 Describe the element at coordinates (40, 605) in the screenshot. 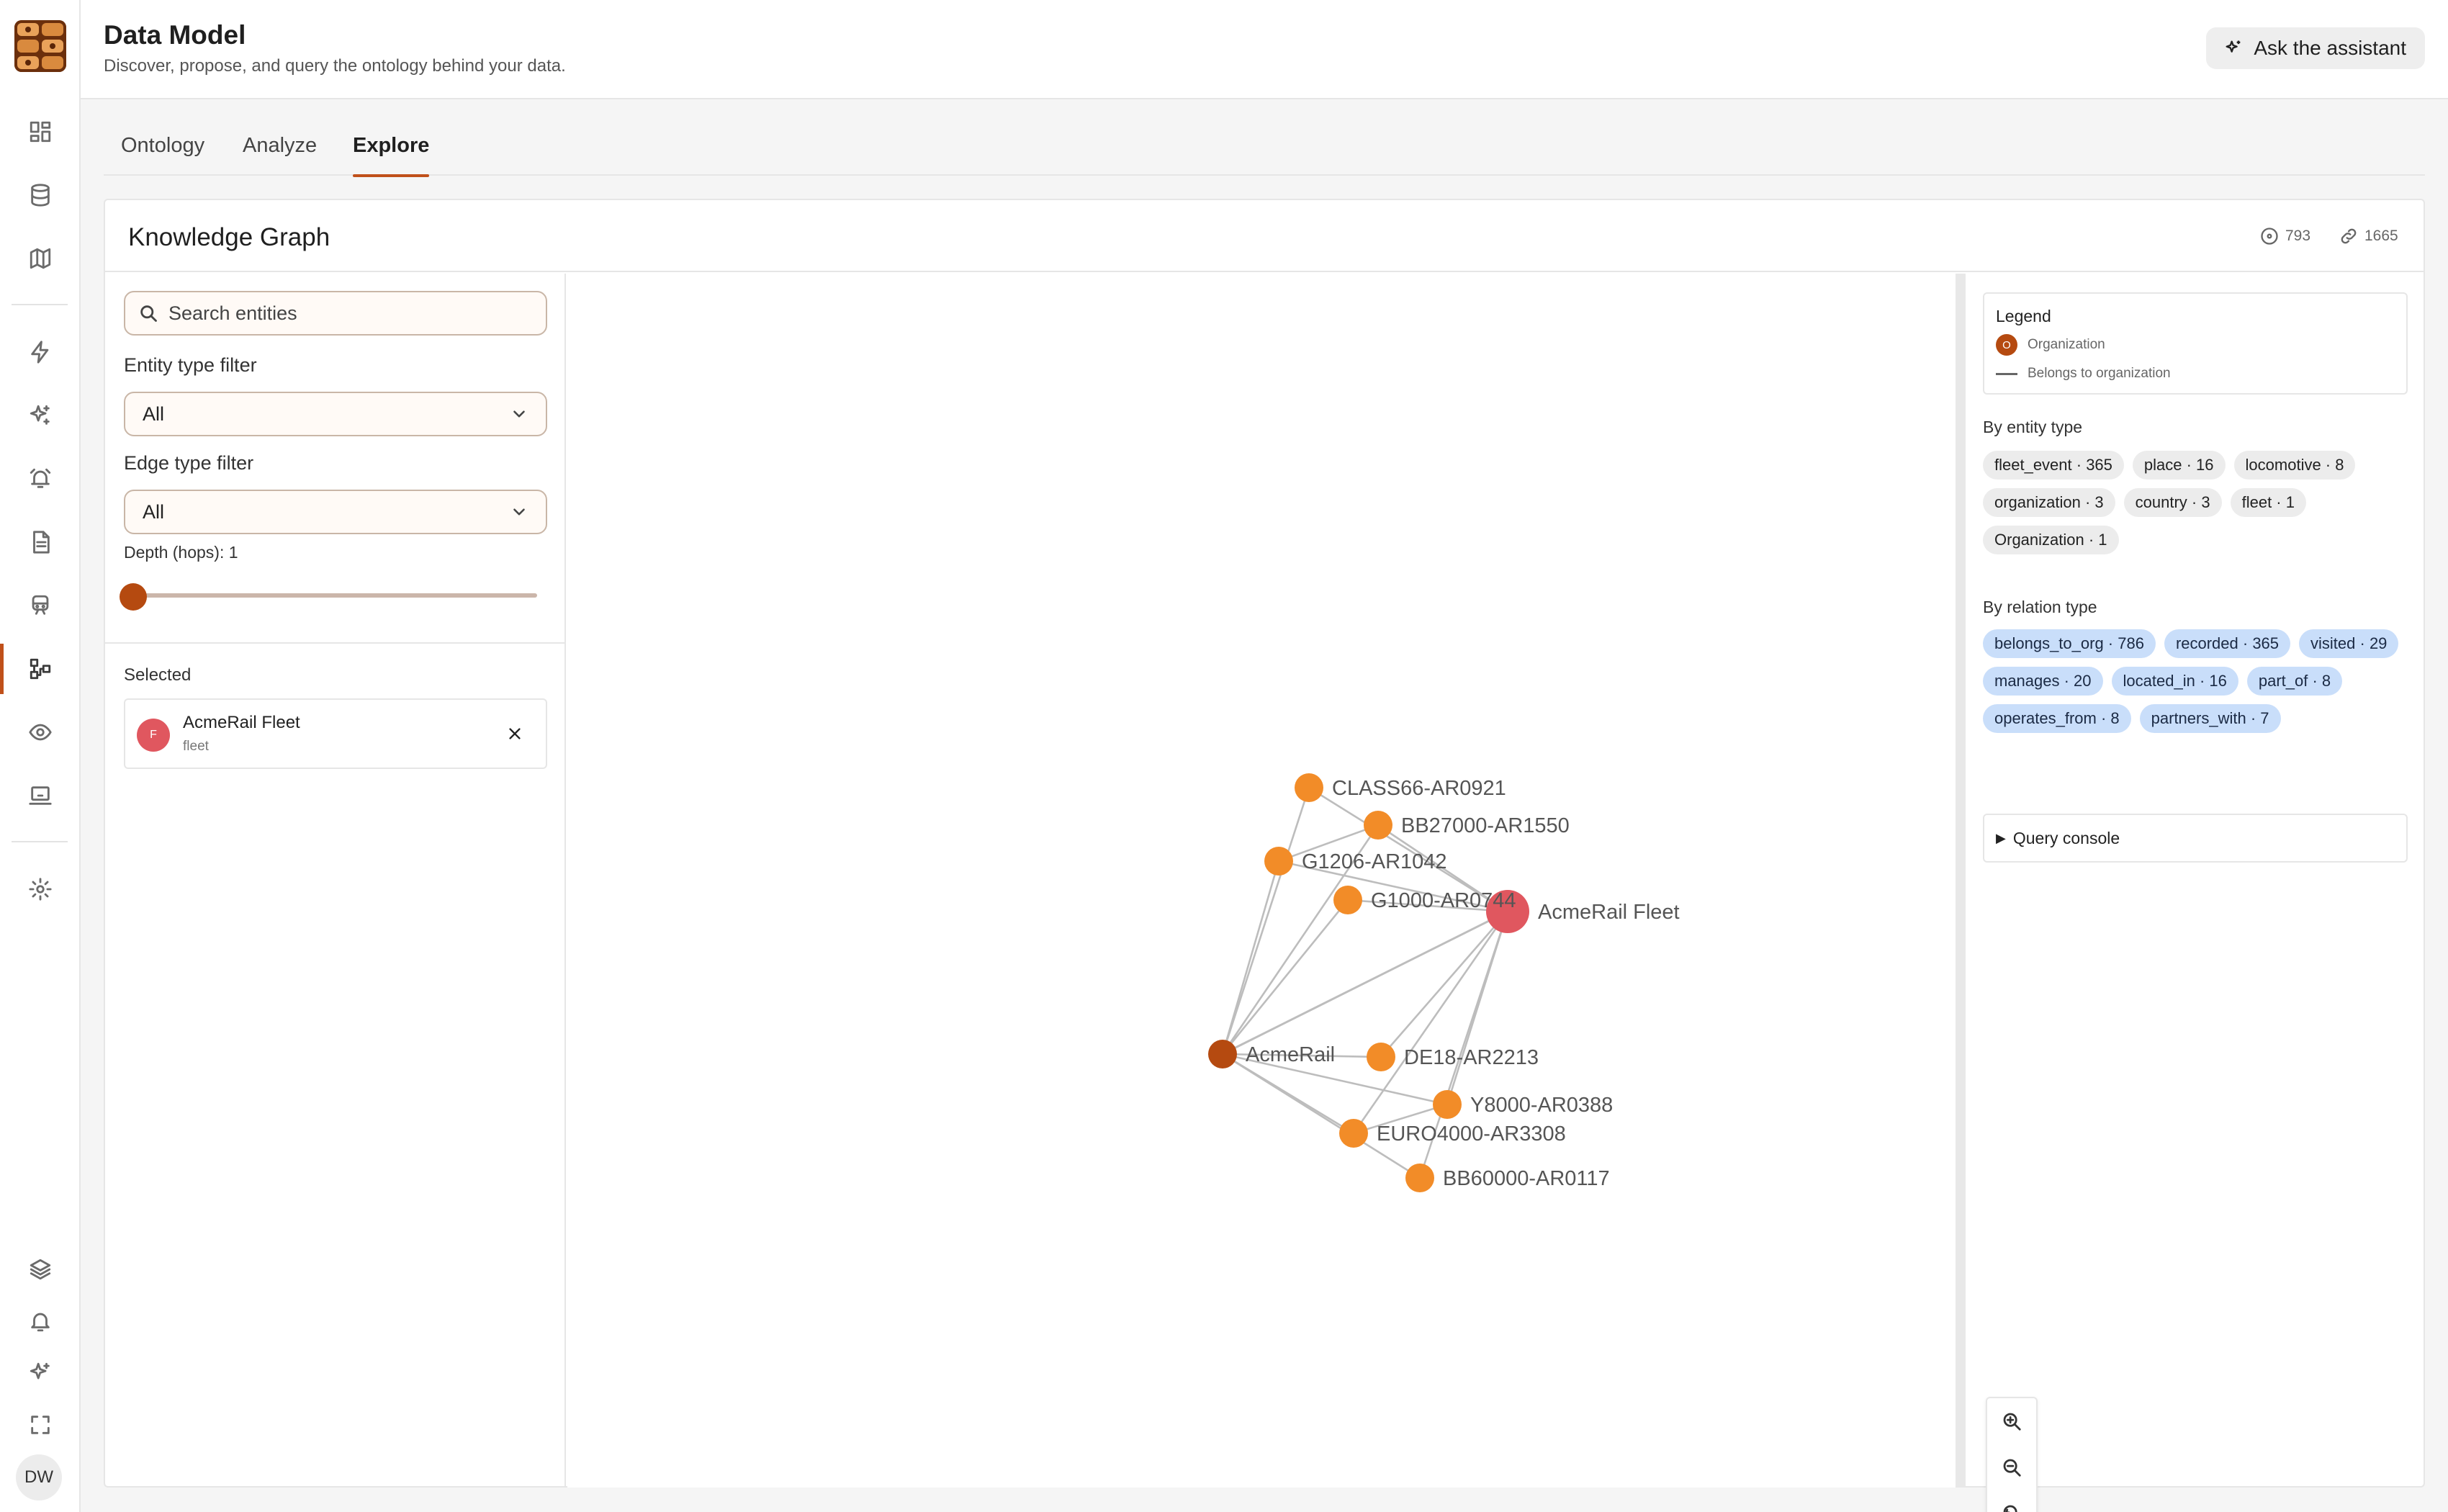

I see `nav-trains` at that location.